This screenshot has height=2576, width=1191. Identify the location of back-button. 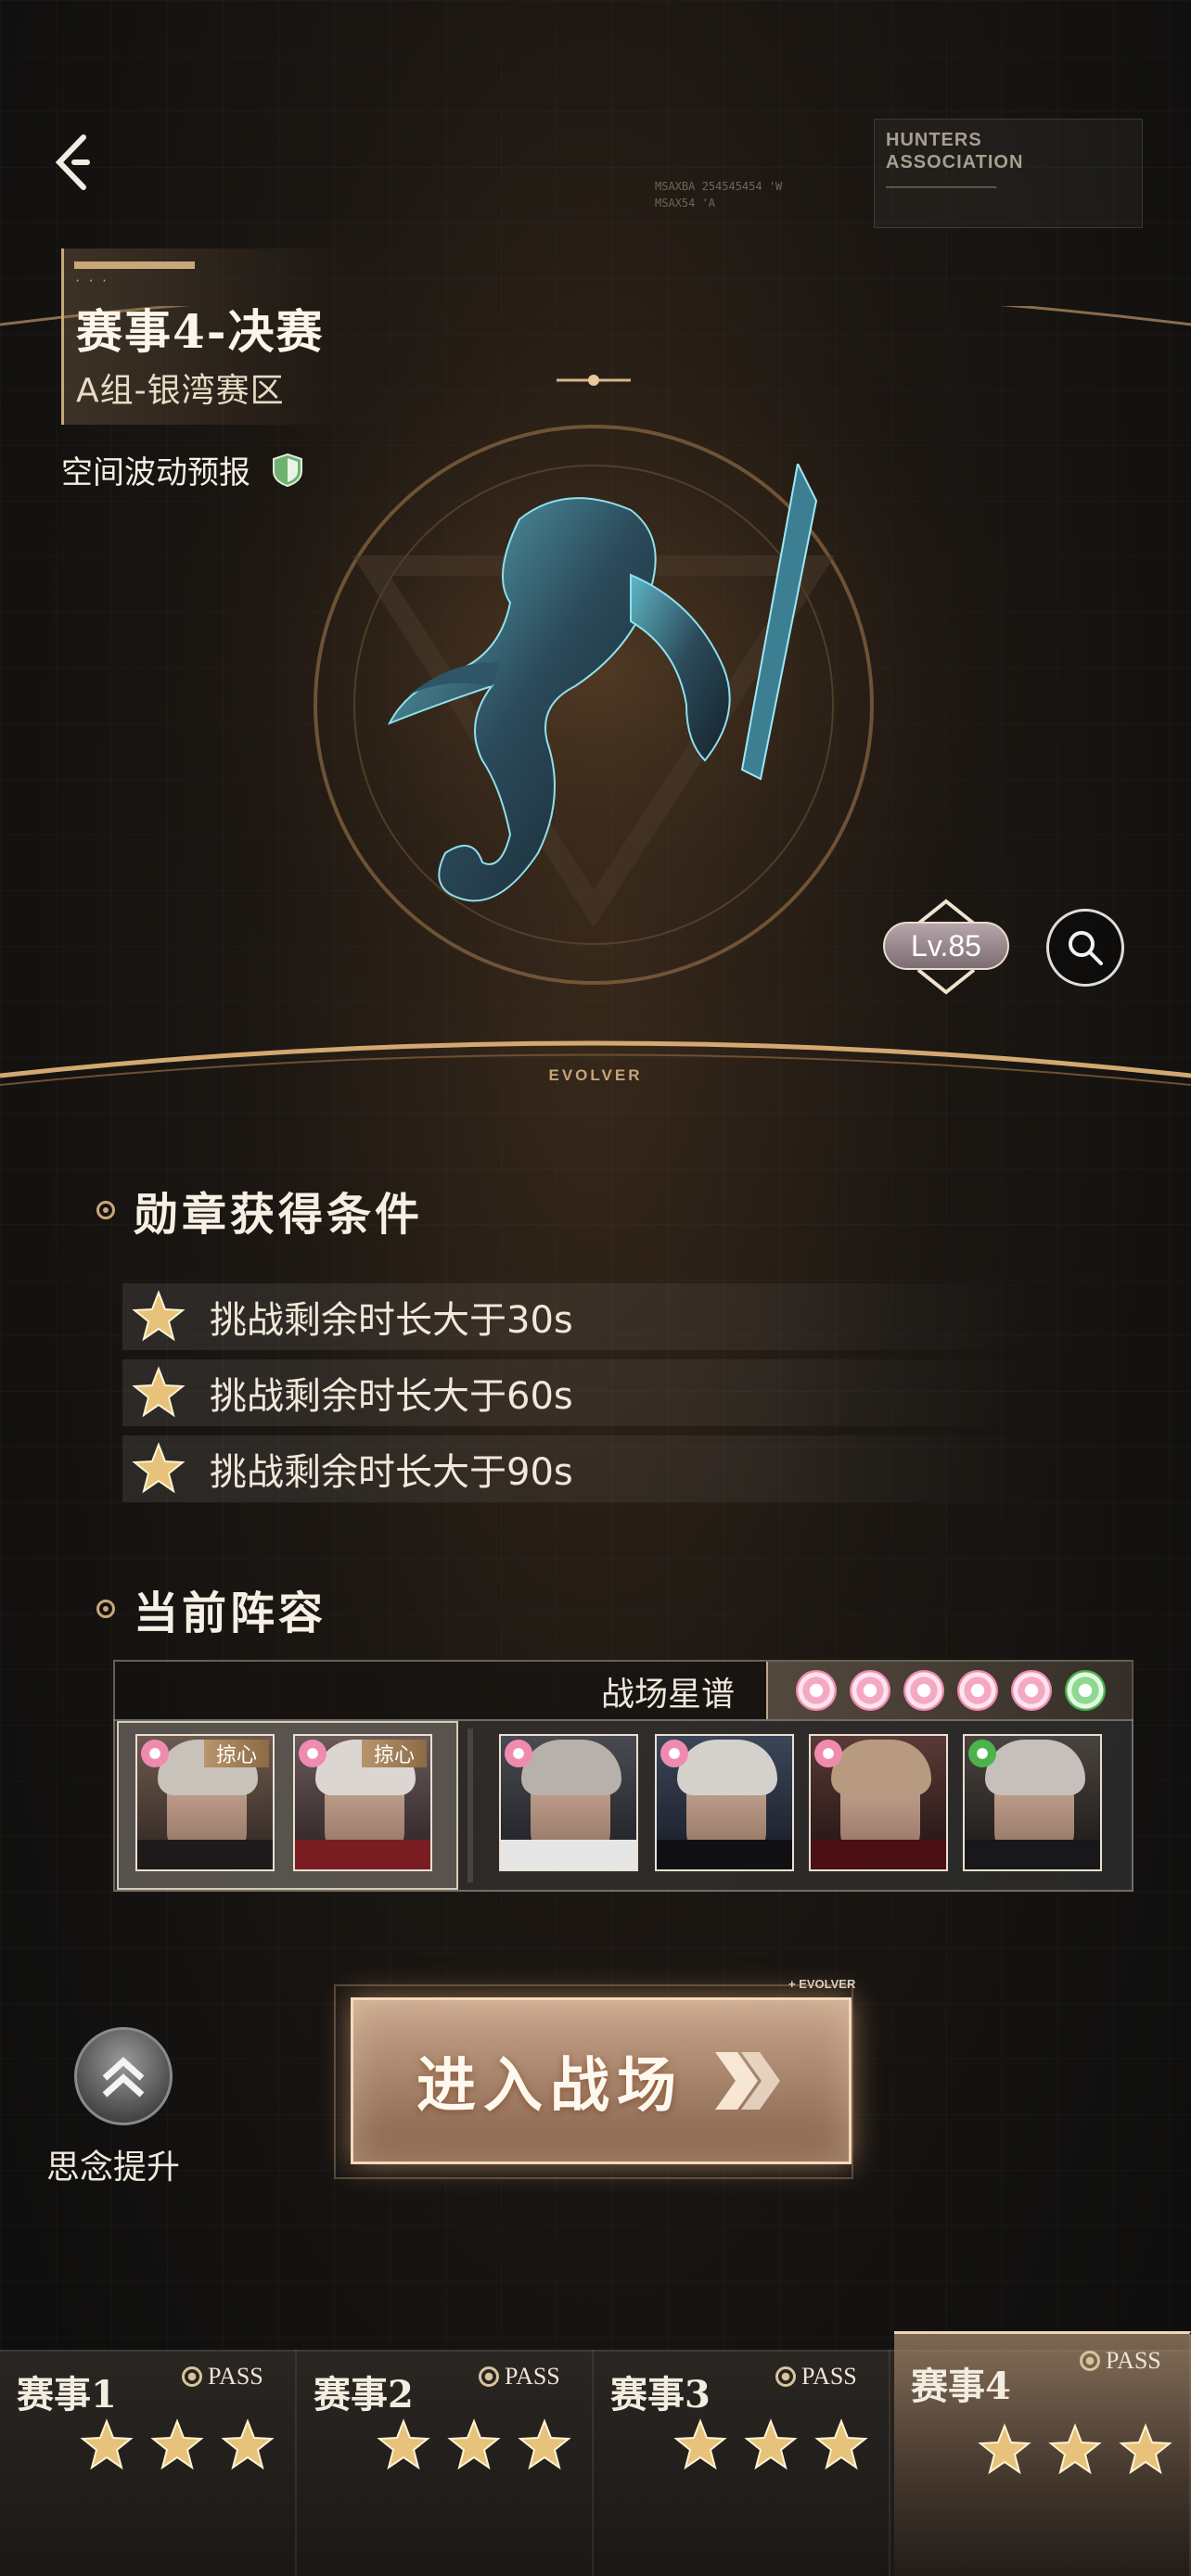
(74, 162).